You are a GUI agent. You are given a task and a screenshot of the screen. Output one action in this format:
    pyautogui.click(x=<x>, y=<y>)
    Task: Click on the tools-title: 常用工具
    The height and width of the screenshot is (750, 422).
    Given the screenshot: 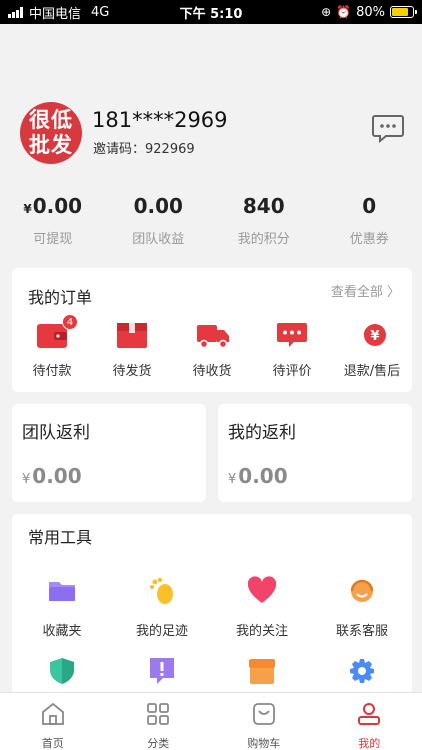 What is the action you would take?
    pyautogui.click(x=60, y=537)
    